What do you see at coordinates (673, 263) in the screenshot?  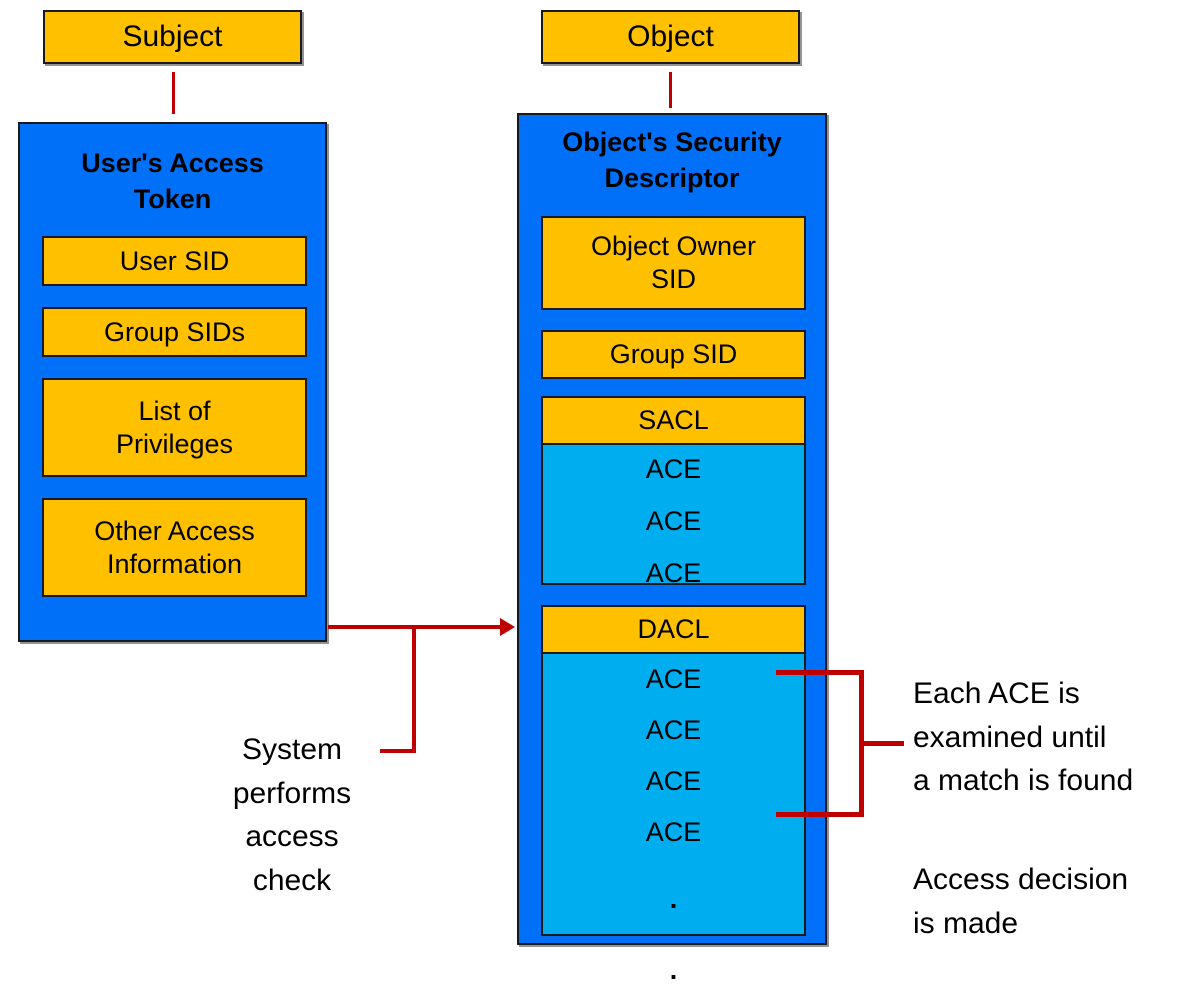 I see `descriptor-owner-sid: Object Owner SID` at bounding box center [673, 263].